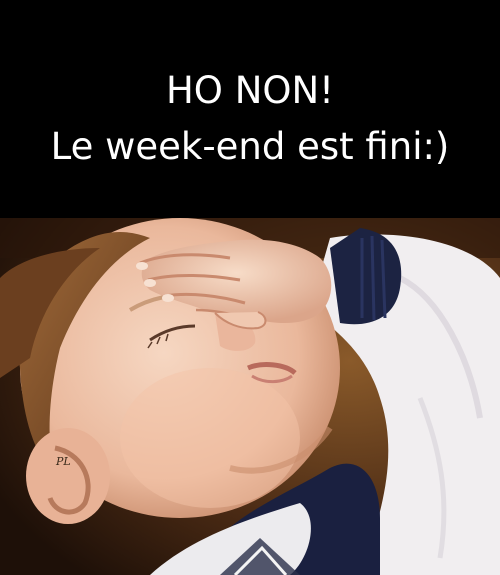  I want to click on watermark-logo: PL, so click(63, 461).